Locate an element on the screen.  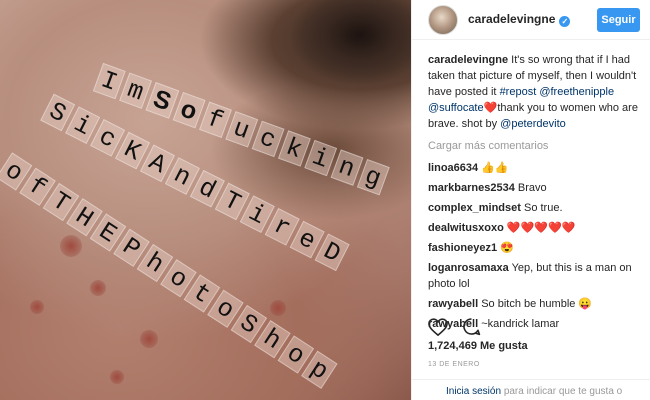
load-more-comments-link: Cargar más comentarios is located at coordinates (534, 146).